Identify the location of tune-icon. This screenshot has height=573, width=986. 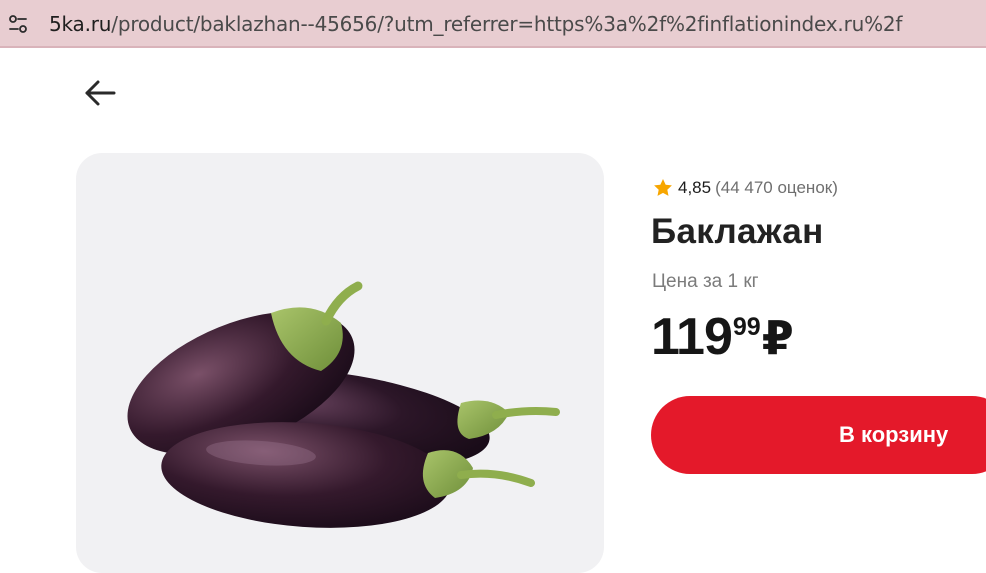
(18, 24).